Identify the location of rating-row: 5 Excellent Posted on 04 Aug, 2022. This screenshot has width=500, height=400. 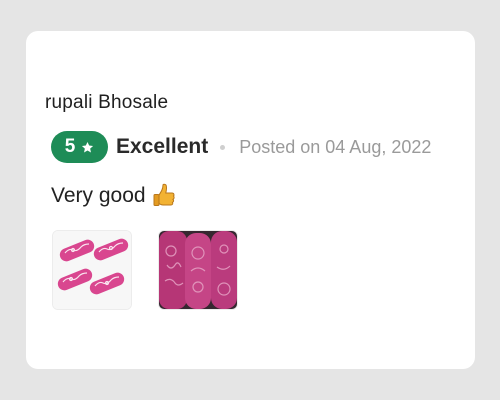
(241, 147).